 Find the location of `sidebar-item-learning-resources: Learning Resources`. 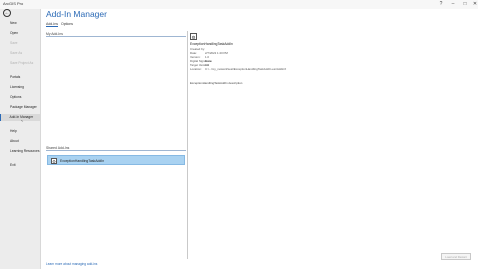

sidebar-item-learning-resources: Learning Resources is located at coordinates (20, 151).